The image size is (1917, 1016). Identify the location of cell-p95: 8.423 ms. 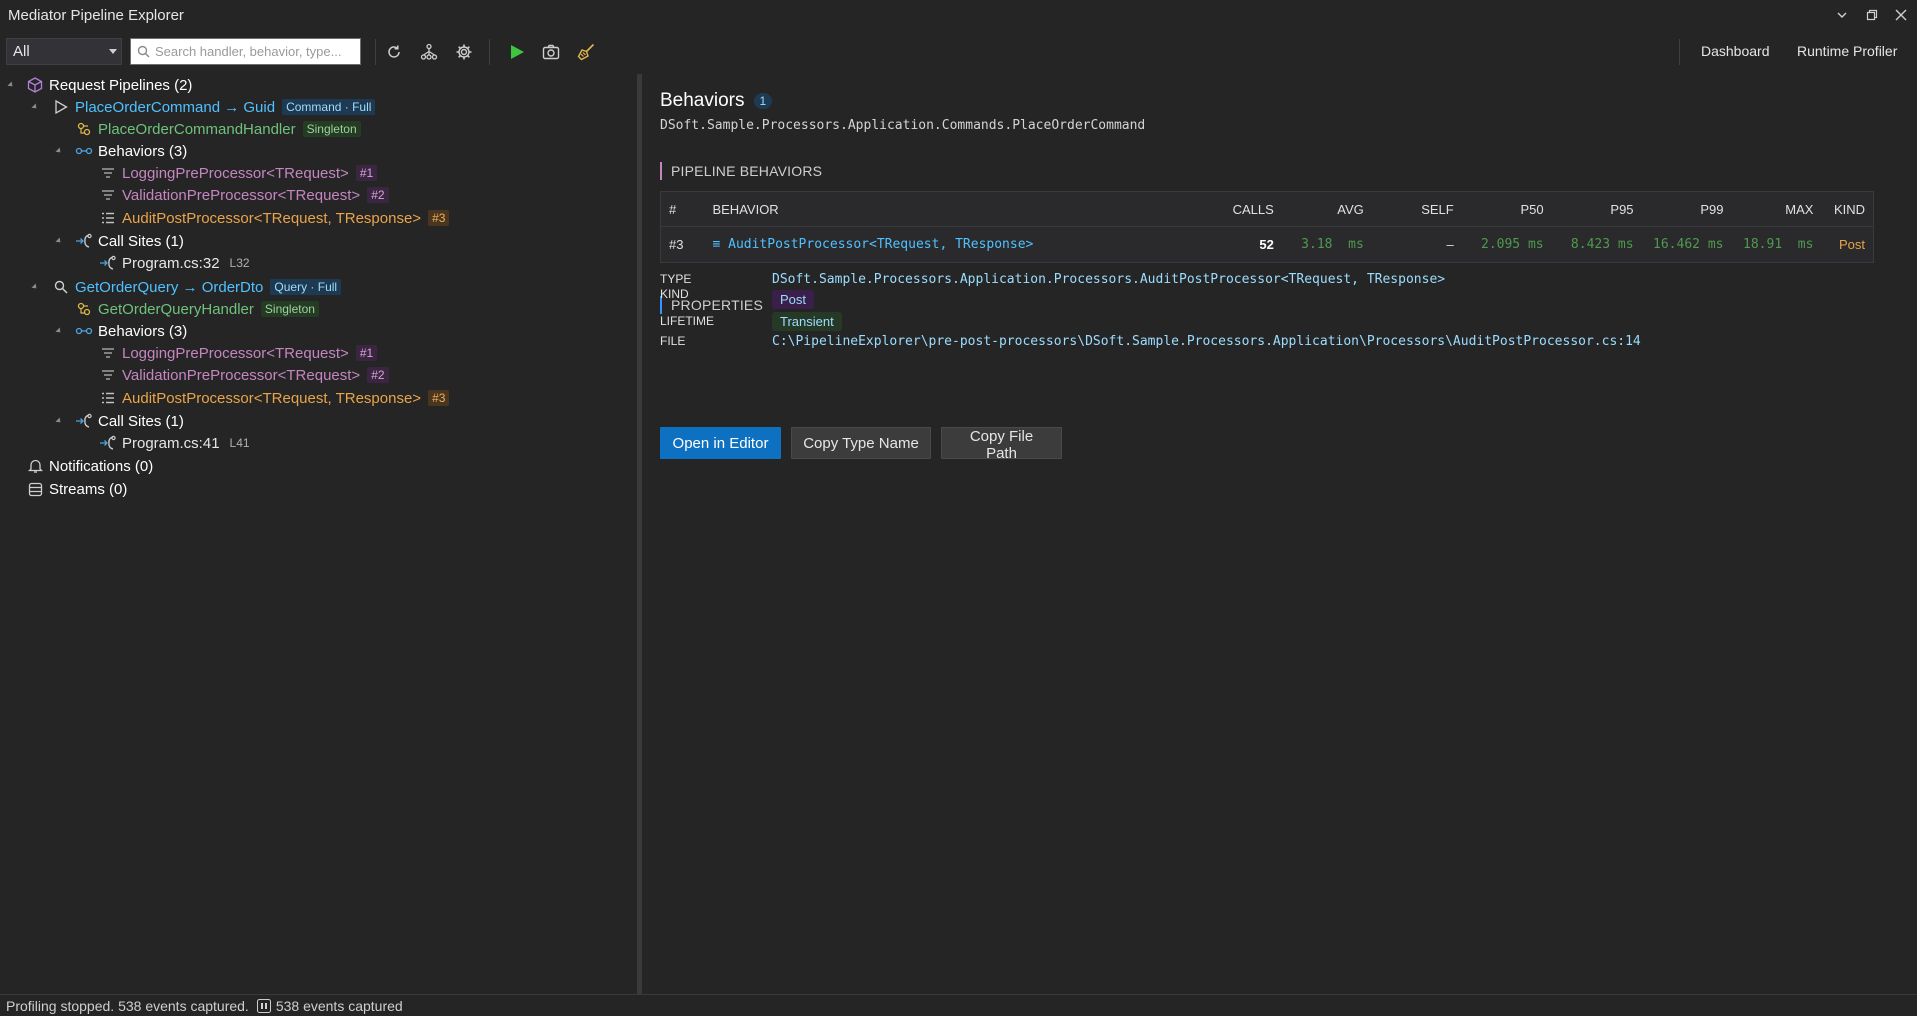
(1602, 244).